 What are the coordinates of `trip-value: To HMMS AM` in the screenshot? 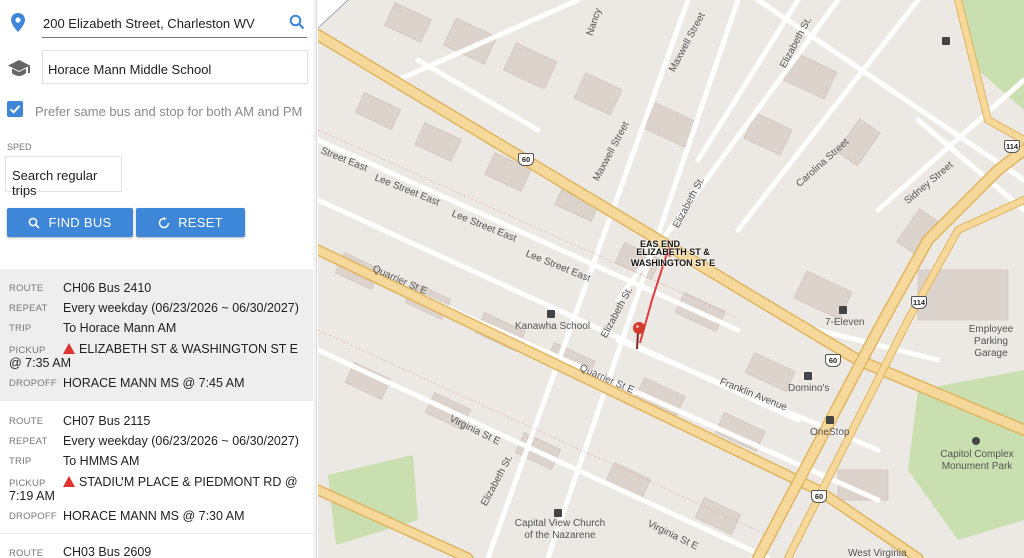 It's located at (101, 461).